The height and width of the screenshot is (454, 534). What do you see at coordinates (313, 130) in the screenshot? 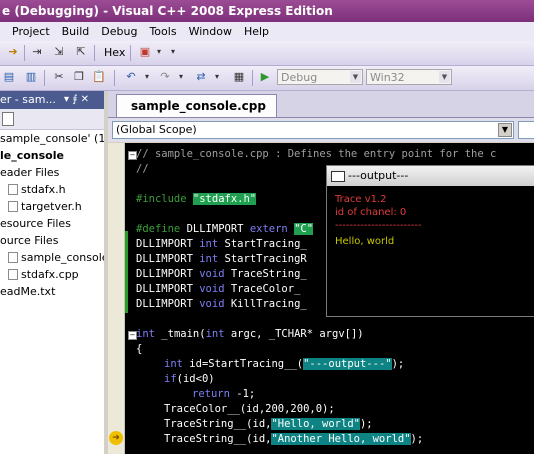
I see `scope-dropdown: (Global Scope) ▼` at bounding box center [313, 130].